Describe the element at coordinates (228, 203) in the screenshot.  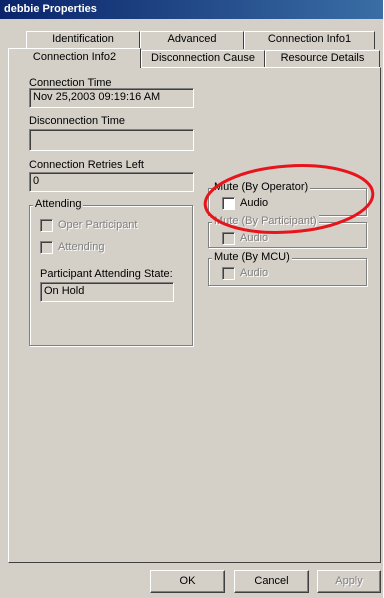
I see `mute-operator-audio-checkbox` at that location.